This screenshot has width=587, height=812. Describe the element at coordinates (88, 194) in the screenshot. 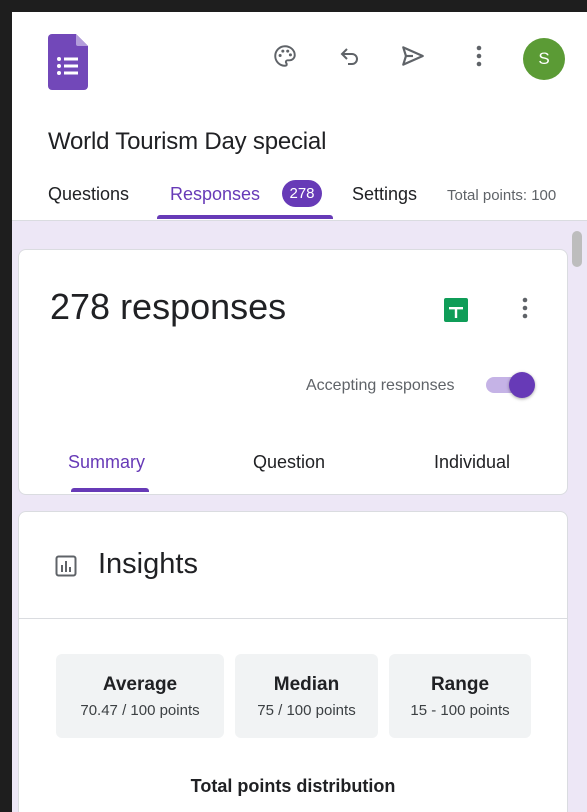

I see `tab-questions: Questions` at that location.